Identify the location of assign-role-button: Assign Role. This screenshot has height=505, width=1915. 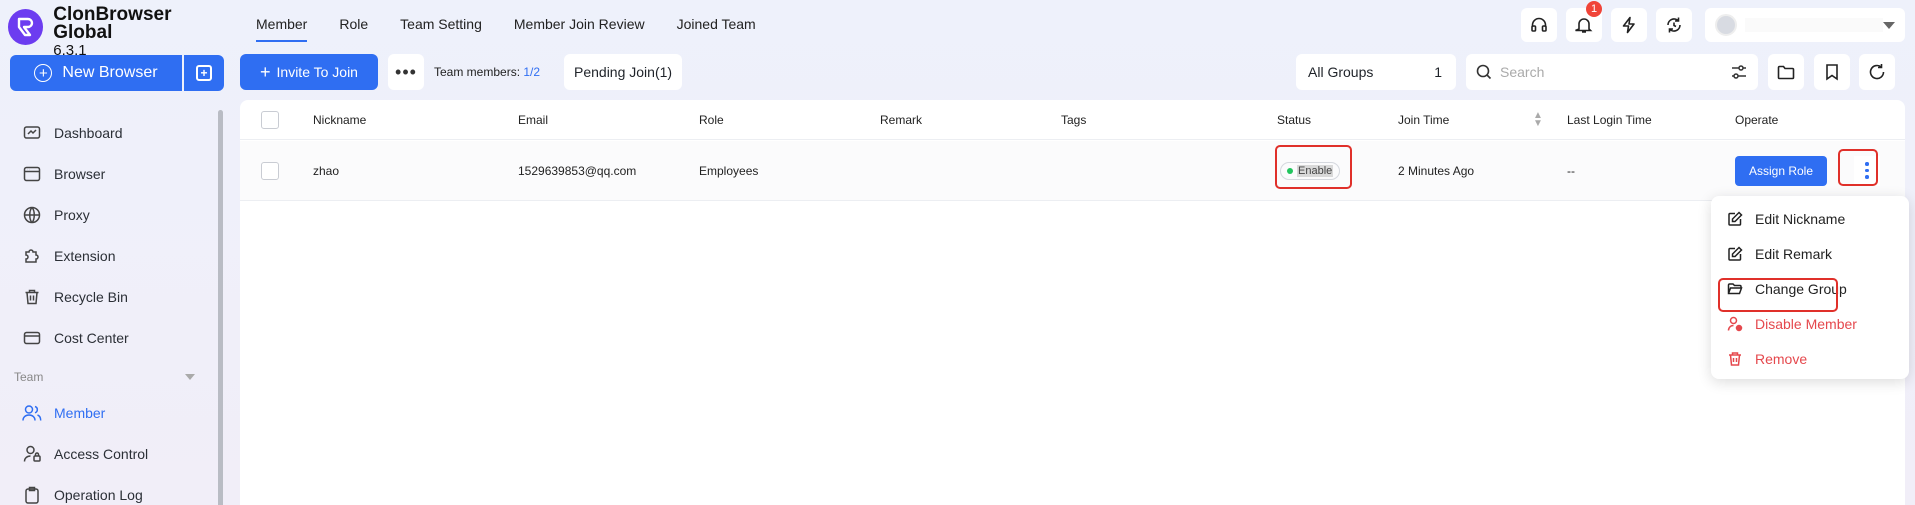
(1781, 170).